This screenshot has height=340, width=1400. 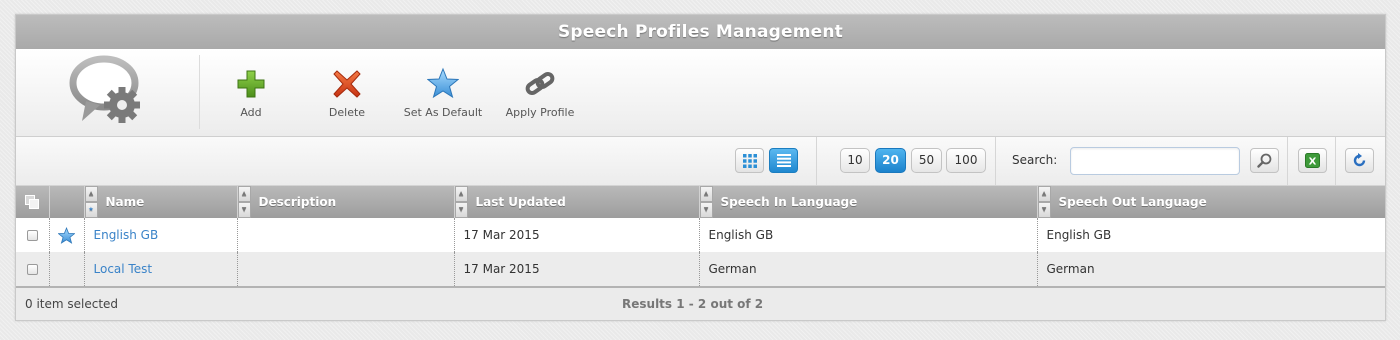 I want to click on x-icon, so click(x=347, y=84).